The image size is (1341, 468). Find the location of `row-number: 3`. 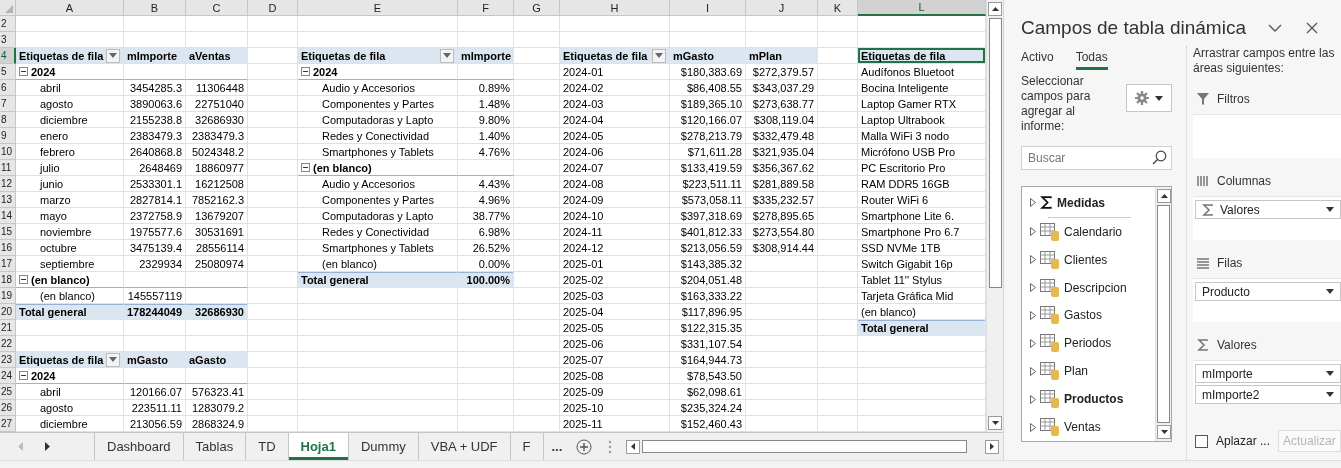

row-number: 3 is located at coordinates (8, 40).